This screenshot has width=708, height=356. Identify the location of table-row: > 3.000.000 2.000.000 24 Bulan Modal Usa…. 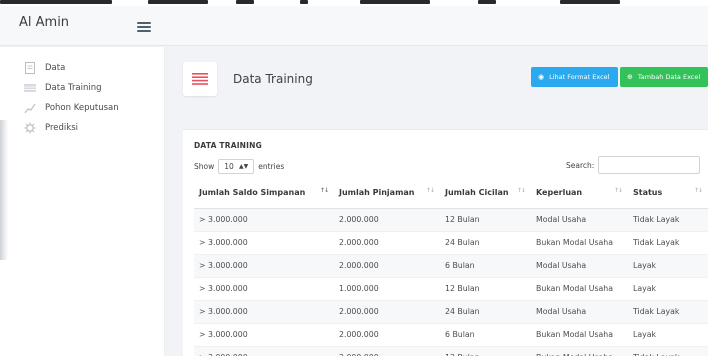
(451, 312).